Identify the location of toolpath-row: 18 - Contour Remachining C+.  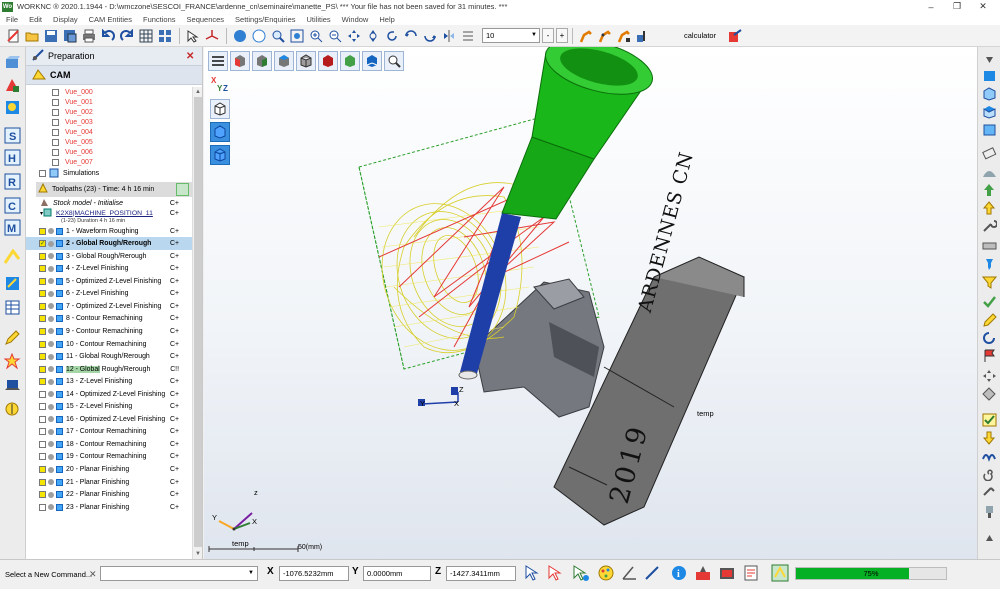
(109, 444).